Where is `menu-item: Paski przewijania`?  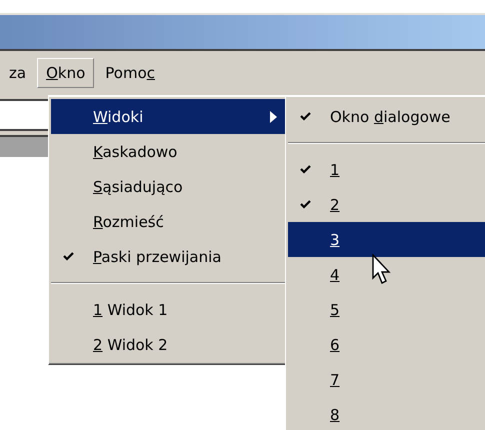 menu-item: Paski przewijania is located at coordinates (168, 256).